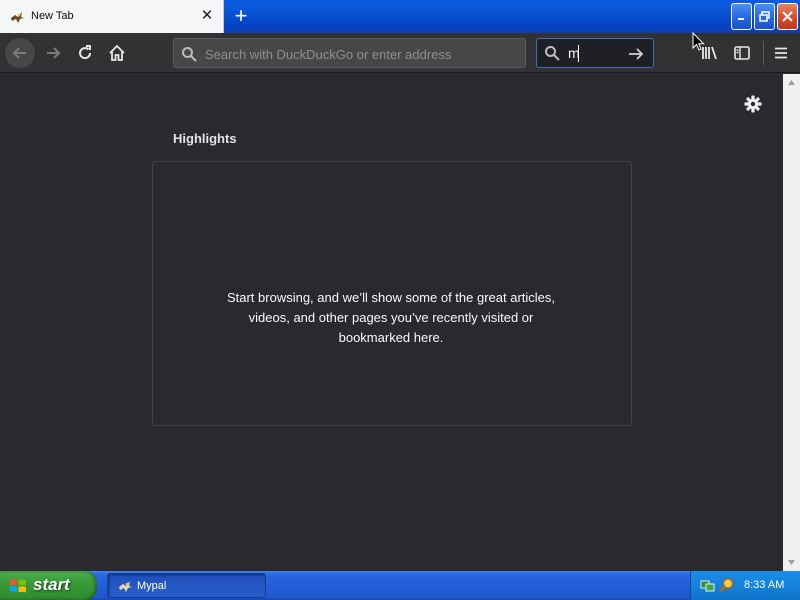 The image size is (800, 600). I want to click on vertical-scrollbar, so click(791, 322).